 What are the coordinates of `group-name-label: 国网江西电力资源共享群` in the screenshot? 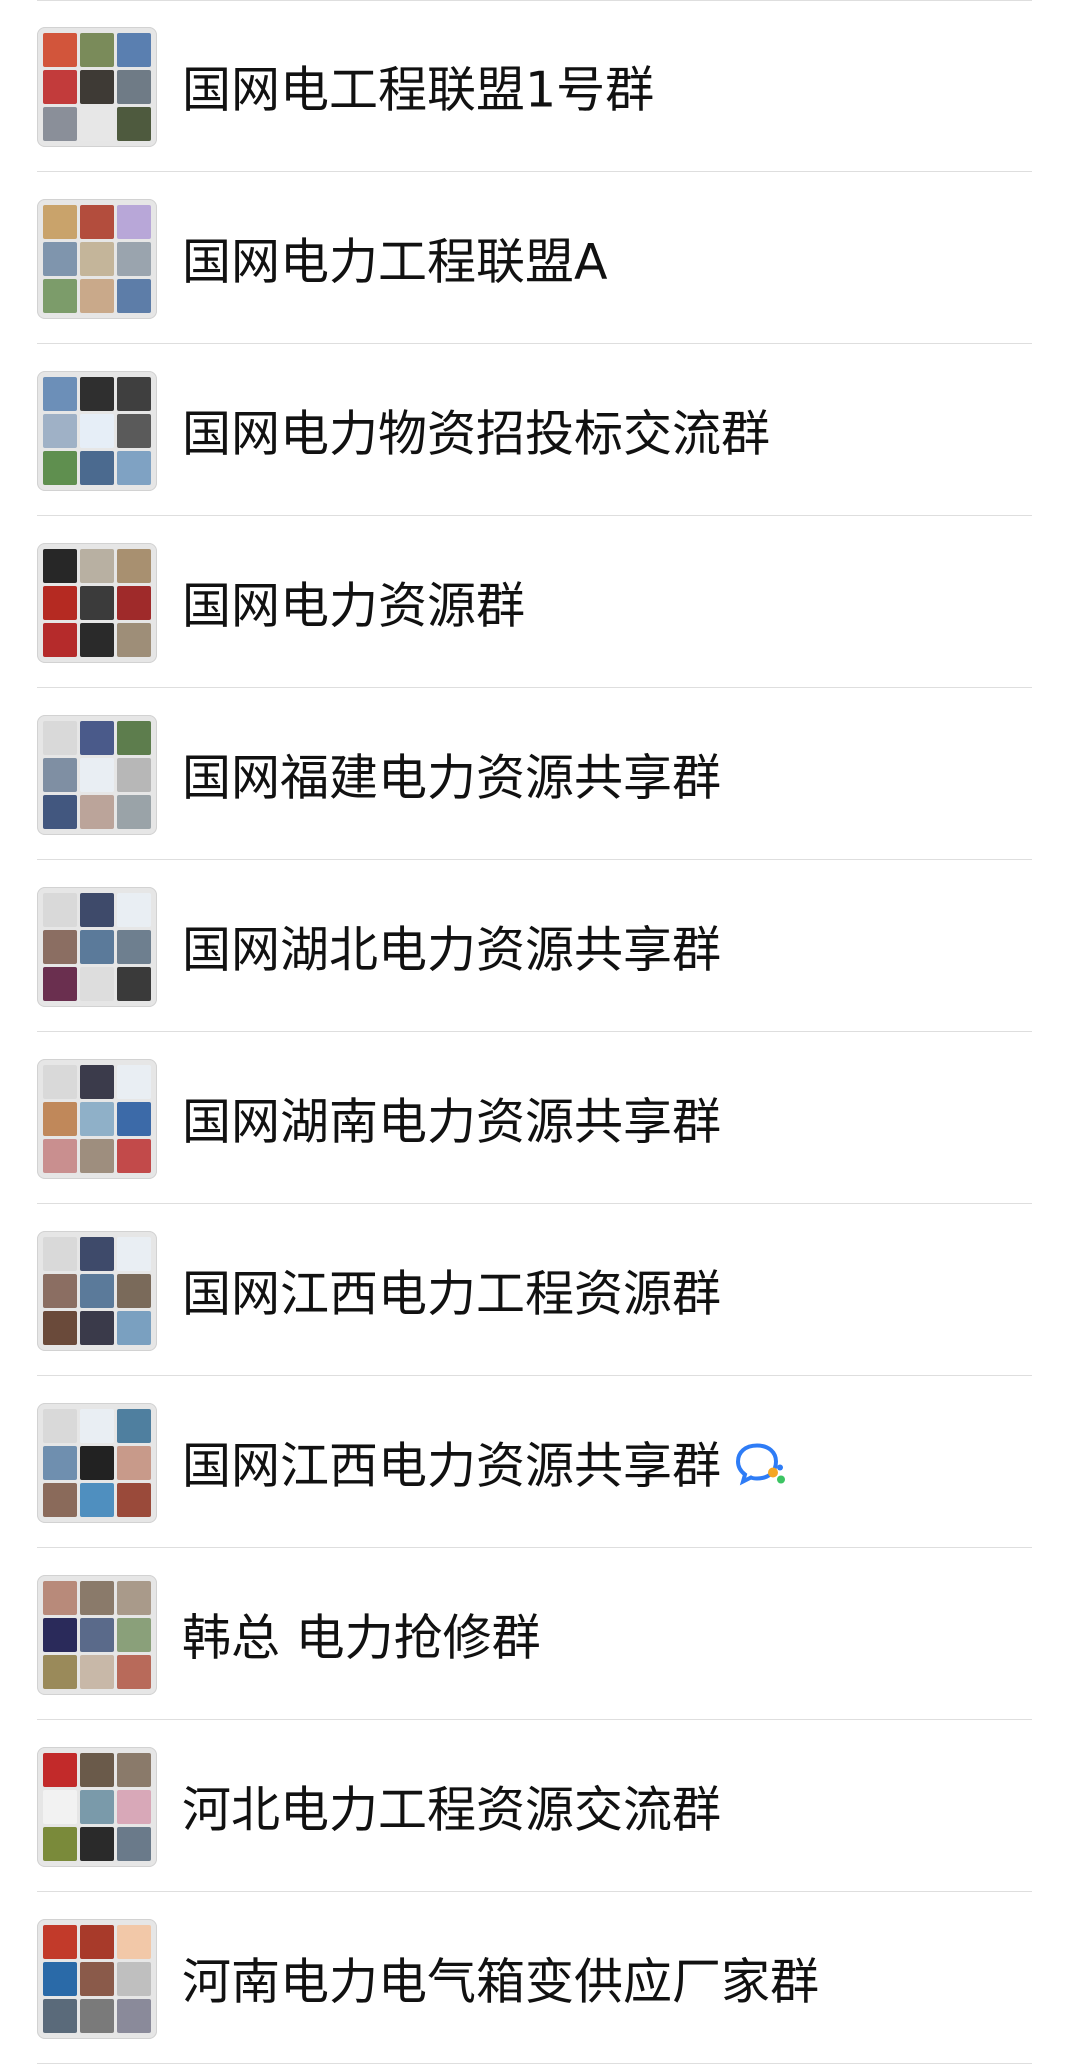 It's located at (452, 1466).